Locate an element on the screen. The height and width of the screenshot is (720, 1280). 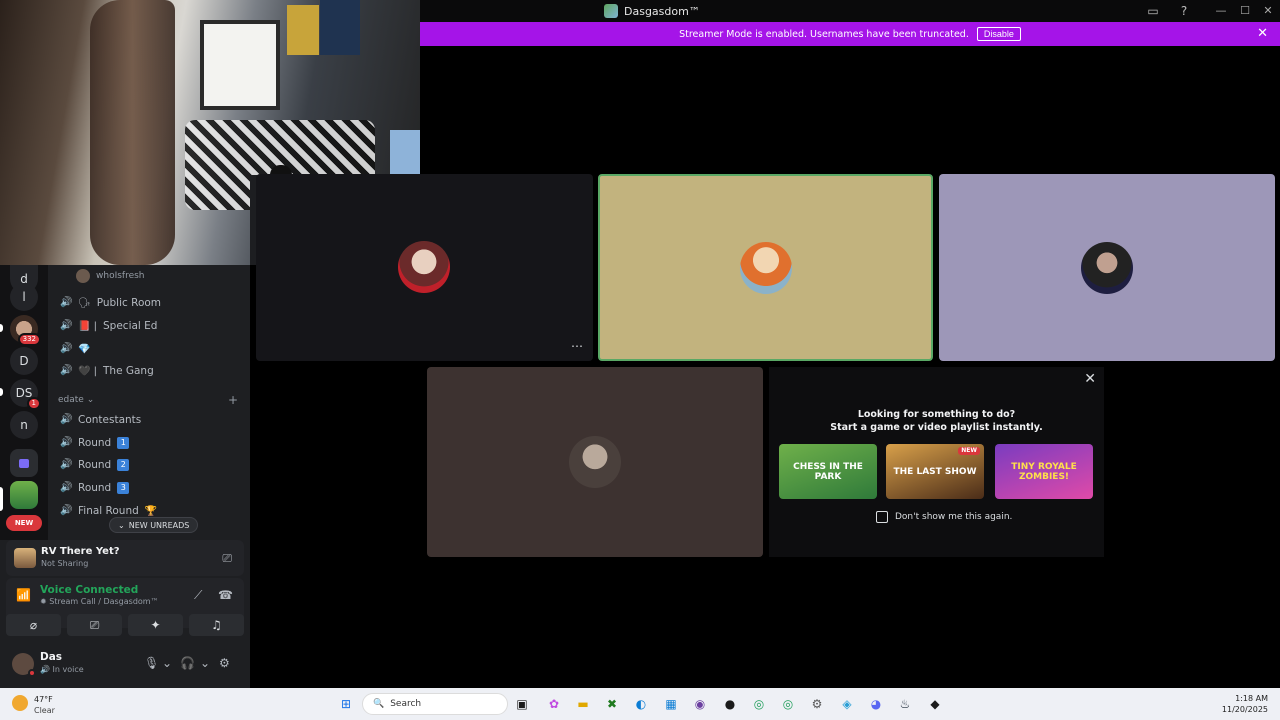
epic-games-icon: ◆ is located at coordinates (935, 704).